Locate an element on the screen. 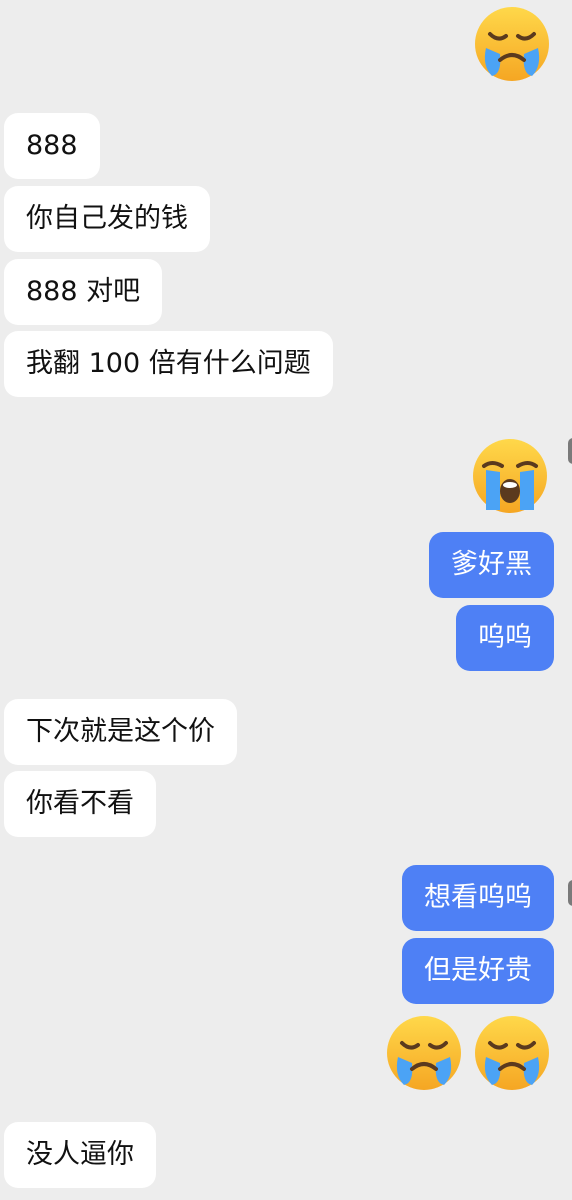 This screenshot has height=1200, width=572. message-incoming: 你自己发的钱 is located at coordinates (107, 219).